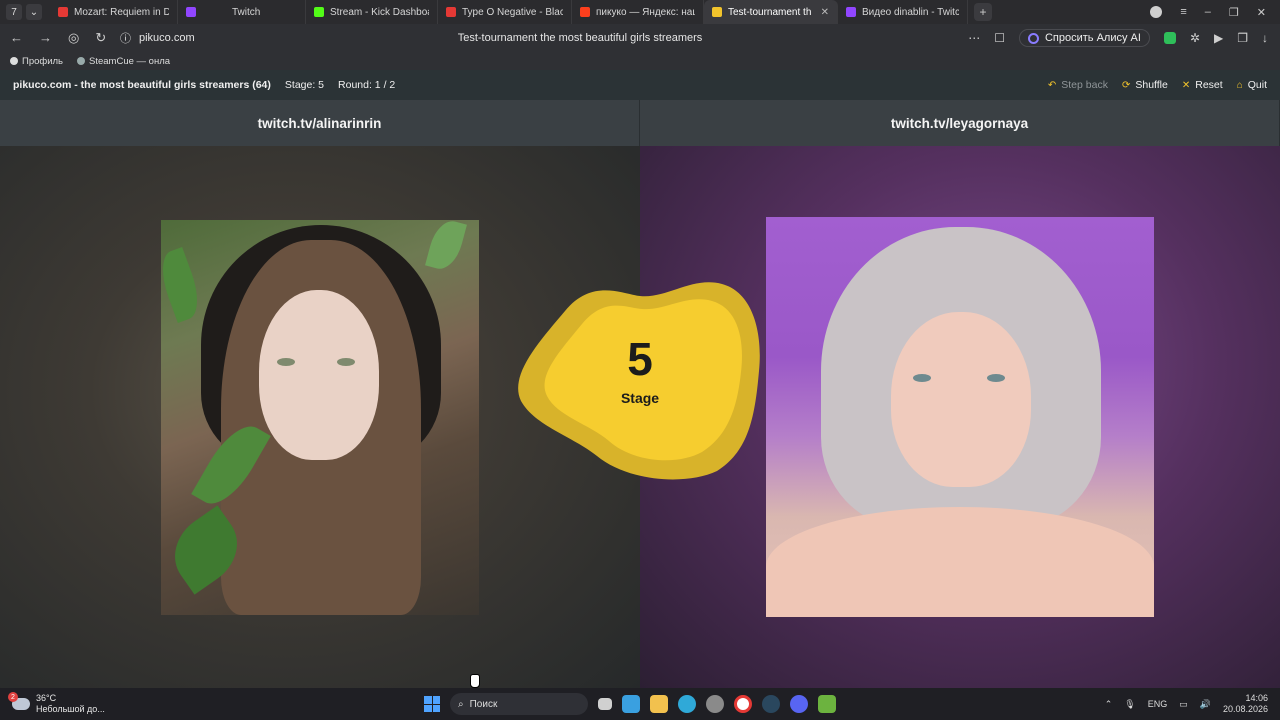 The width and height of the screenshot is (1280, 720). What do you see at coordinates (715, 704) in the screenshot?
I see `settings-icon` at bounding box center [715, 704].